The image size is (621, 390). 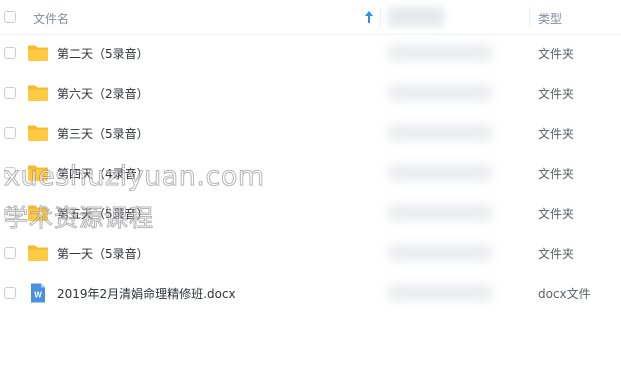 I want to click on file-row: 第四天（4录音） 文件夹, so click(x=310, y=173).